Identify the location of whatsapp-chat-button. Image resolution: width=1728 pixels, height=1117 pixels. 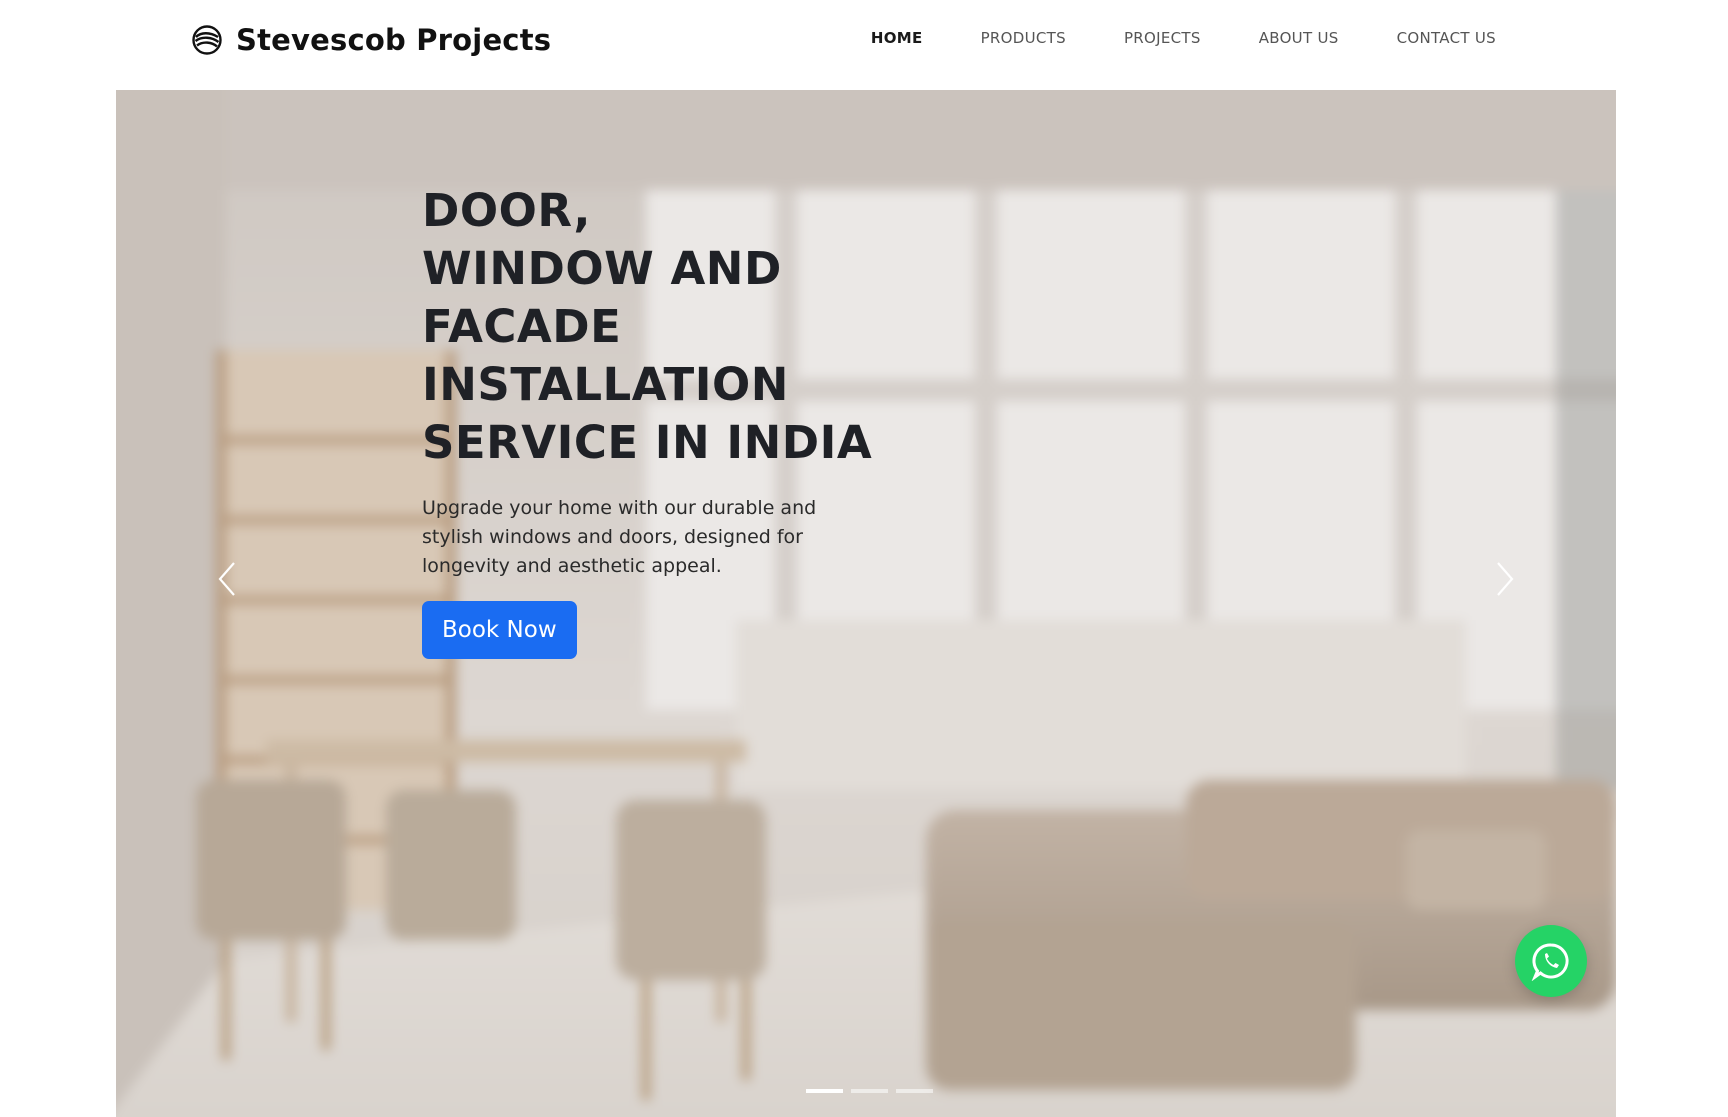
(1551, 961).